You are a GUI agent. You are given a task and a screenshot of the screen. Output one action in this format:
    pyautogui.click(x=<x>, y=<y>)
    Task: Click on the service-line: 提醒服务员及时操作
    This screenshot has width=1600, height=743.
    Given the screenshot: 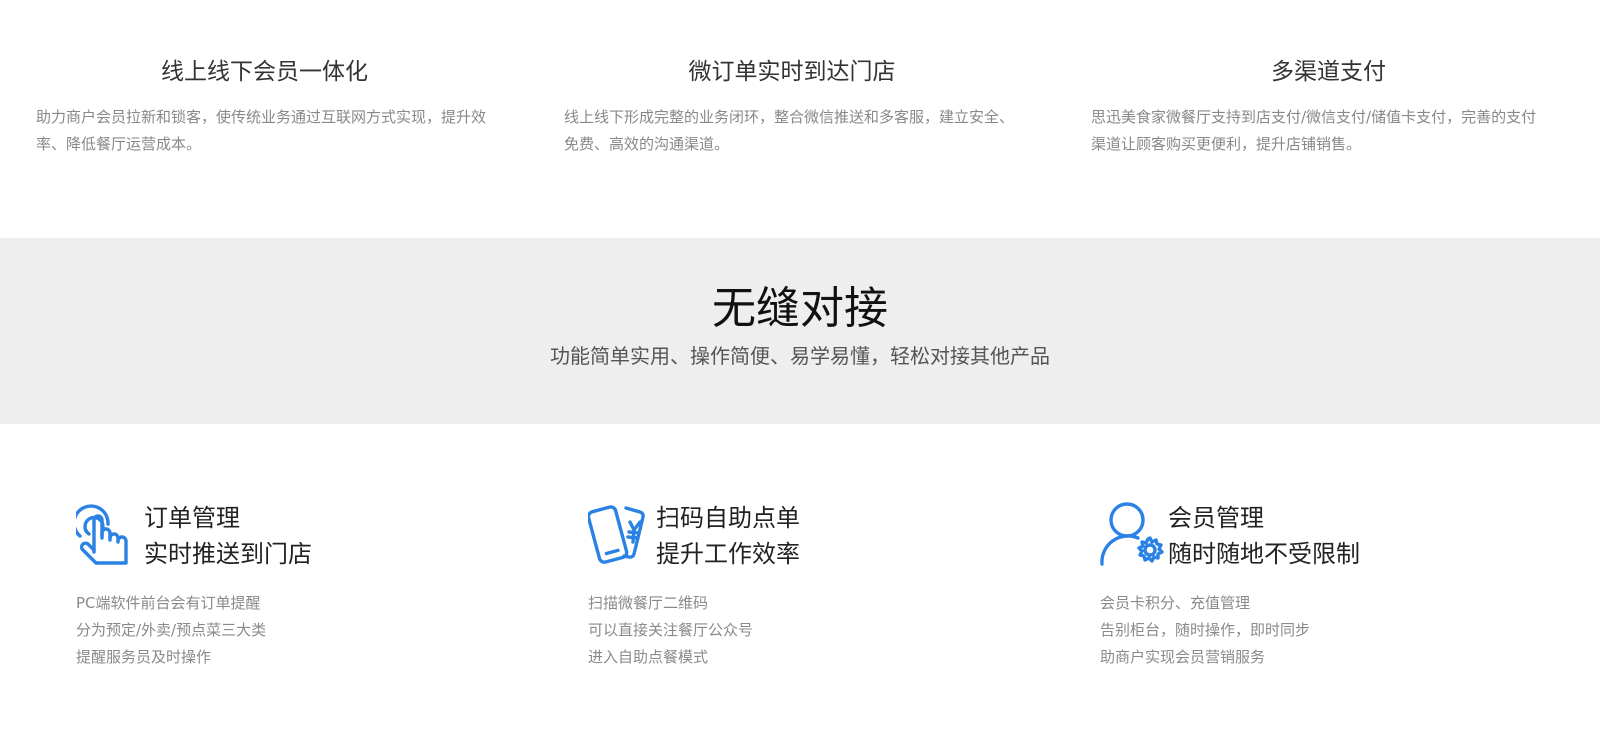 What is the action you would take?
    pyautogui.click(x=144, y=657)
    